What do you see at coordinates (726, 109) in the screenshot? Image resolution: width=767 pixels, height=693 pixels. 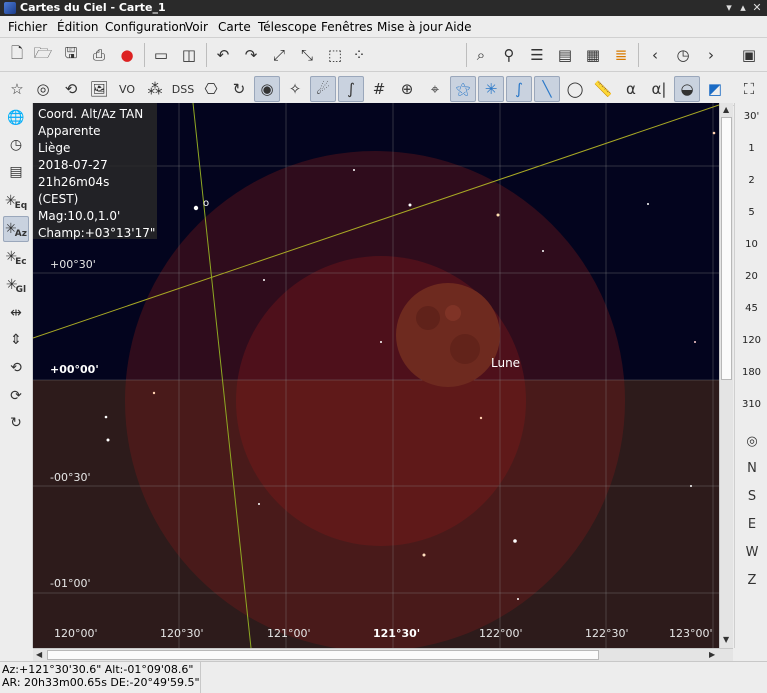 I see `scroll-up-icon: ▲` at bounding box center [726, 109].